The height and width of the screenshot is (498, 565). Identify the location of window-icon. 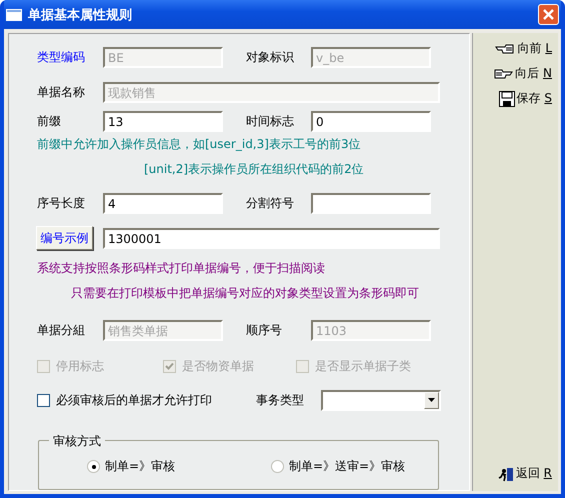
(14, 14).